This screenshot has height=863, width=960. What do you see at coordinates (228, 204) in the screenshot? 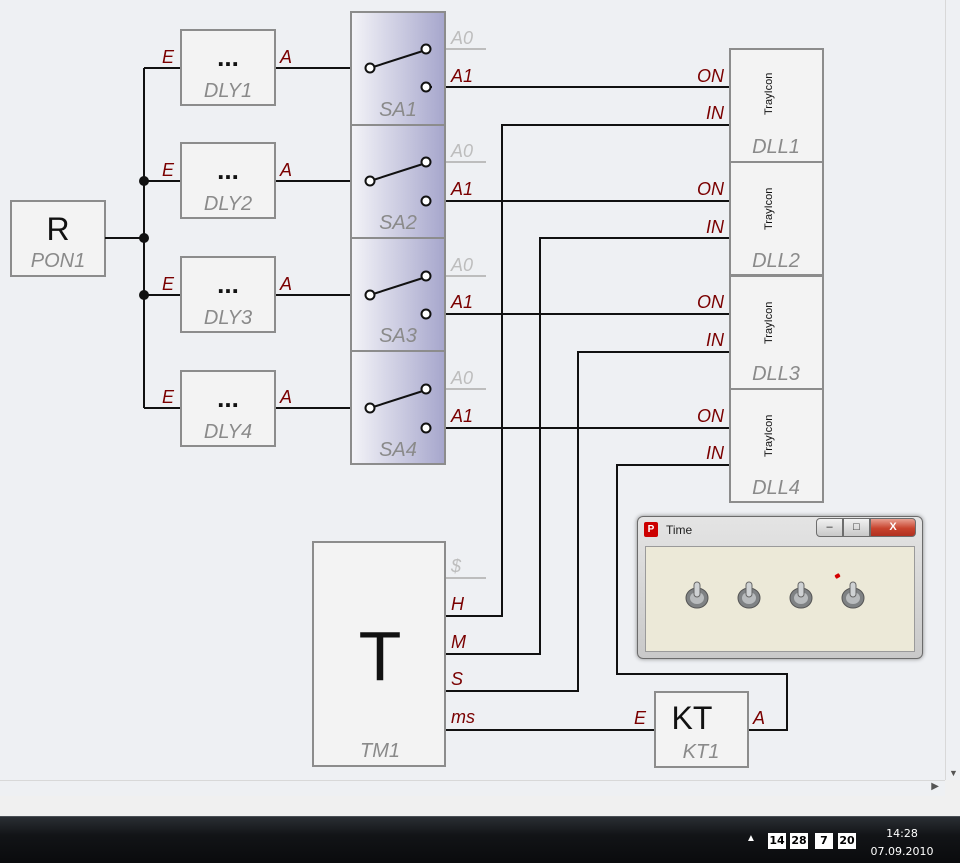
I see `dly2-name: DLY2` at bounding box center [228, 204].